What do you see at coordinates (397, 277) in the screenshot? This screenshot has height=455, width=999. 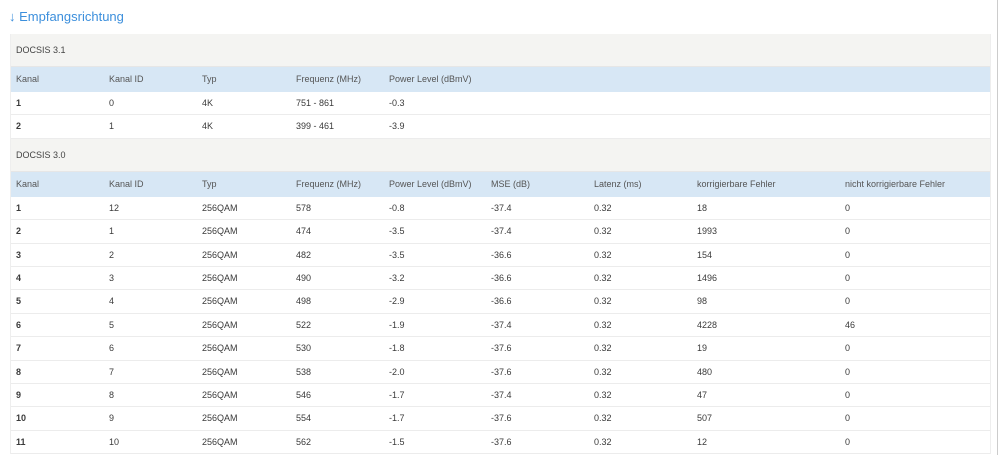 I see `table-cell: -3.2` at bounding box center [397, 277].